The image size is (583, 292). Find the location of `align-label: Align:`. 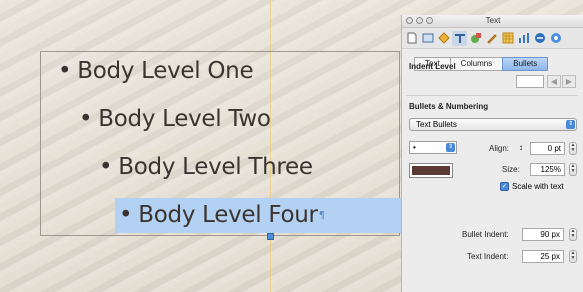

align-label: Align: is located at coordinates (499, 148).